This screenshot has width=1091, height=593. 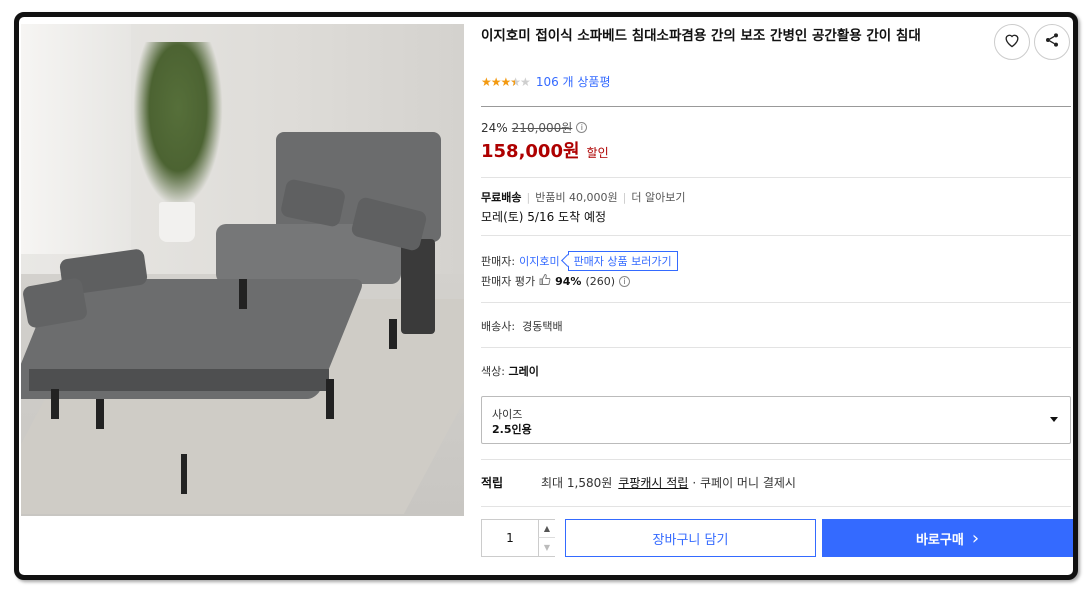 I want to click on share-icon, so click(x=1052, y=42).